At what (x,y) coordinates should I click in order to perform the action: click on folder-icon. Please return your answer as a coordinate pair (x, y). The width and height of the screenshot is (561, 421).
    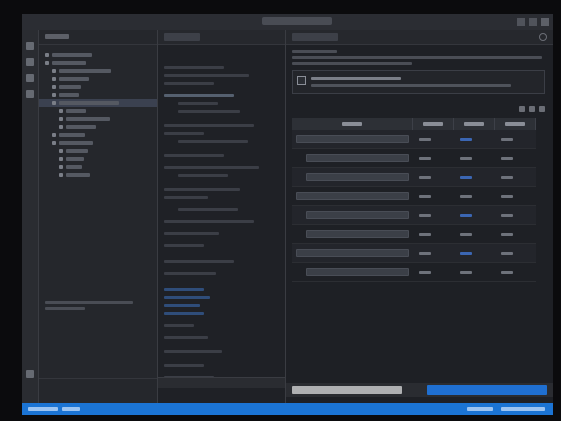
    Looking at the image, I should click on (47, 63).